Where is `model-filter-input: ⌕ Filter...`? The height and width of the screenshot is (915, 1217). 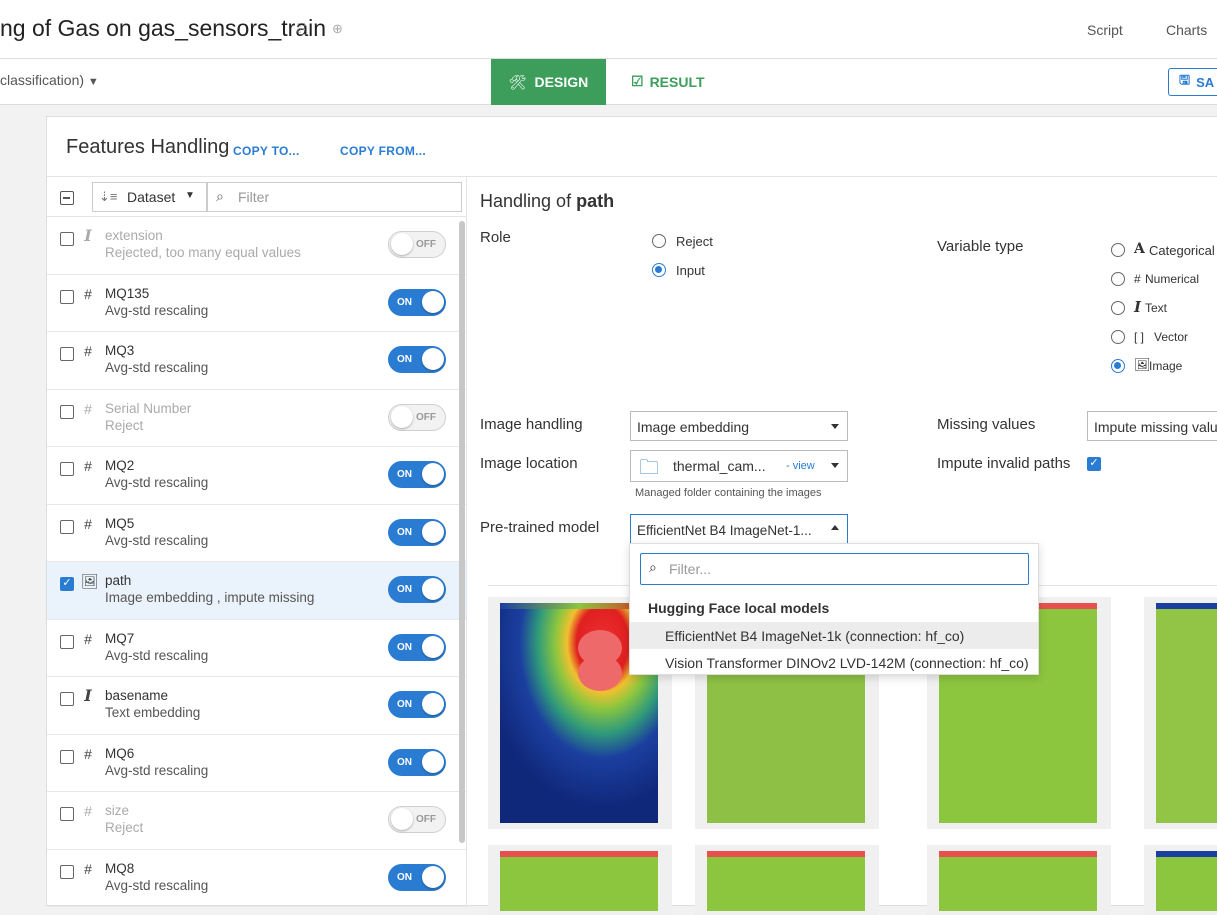
model-filter-input: ⌕ Filter... is located at coordinates (834, 569).